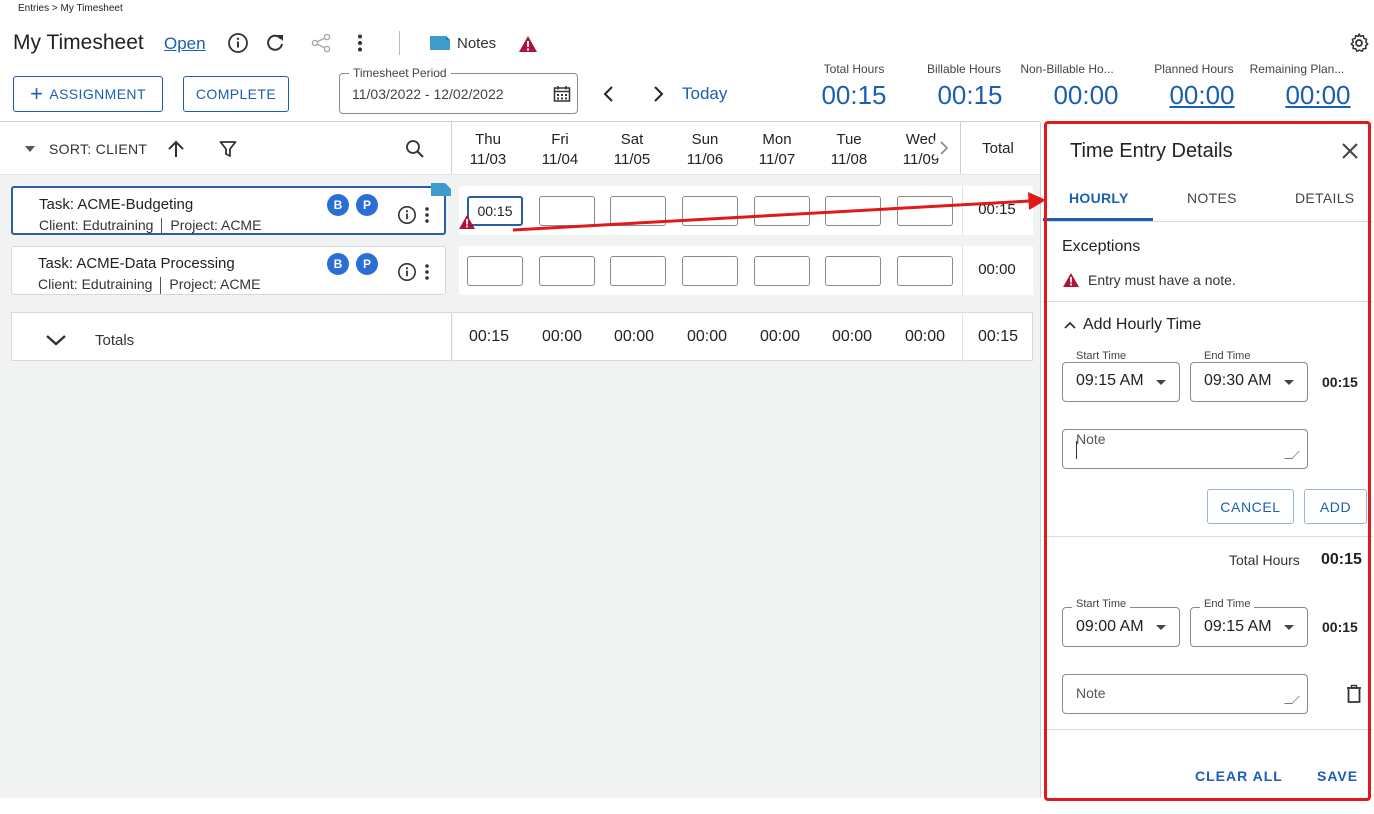 Image resolution: width=1374 pixels, height=814 pixels. I want to click on tab-hourly: HOURLY, so click(1099, 198).